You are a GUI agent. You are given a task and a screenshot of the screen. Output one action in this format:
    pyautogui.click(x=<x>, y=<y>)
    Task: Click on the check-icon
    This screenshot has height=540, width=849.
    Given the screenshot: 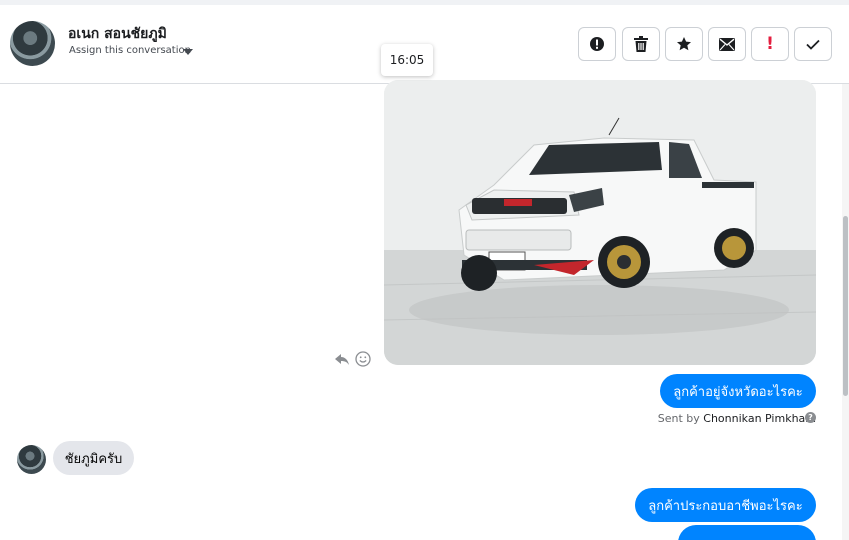 What is the action you would take?
    pyautogui.click(x=813, y=44)
    